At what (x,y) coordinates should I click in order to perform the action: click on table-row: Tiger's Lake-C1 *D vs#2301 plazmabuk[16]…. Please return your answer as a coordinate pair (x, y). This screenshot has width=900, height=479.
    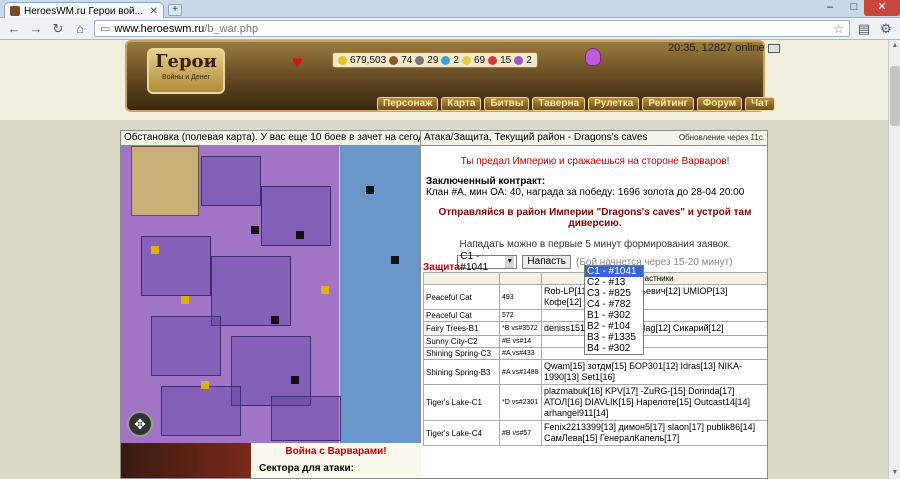
    Looking at the image, I should click on (595, 402).